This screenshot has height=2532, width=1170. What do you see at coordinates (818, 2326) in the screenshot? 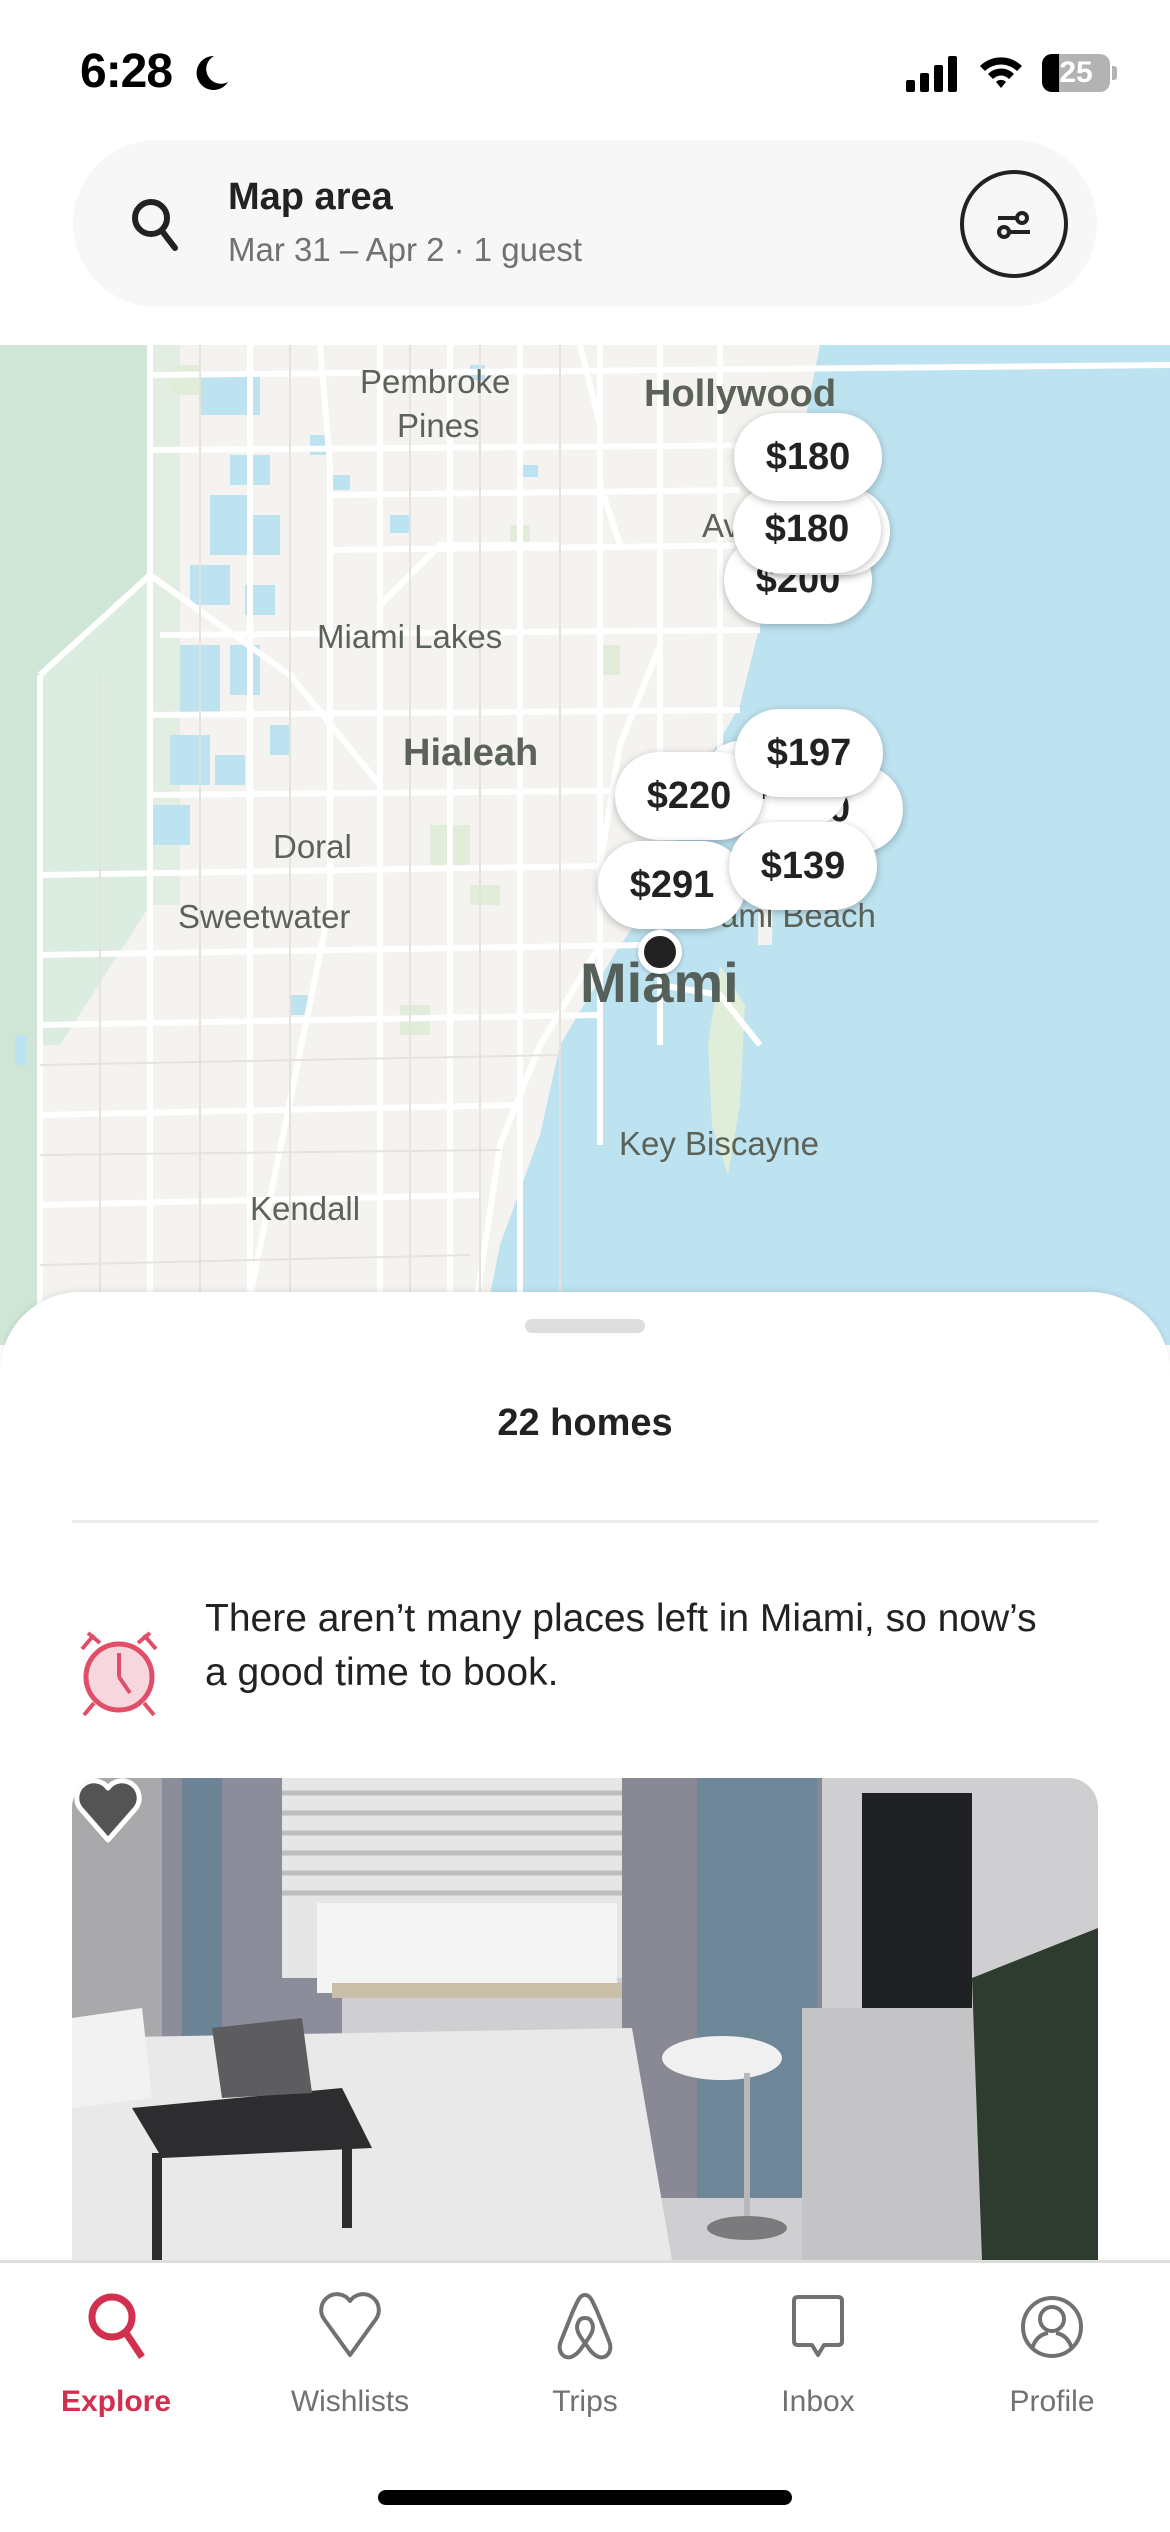
I see `message-bubble-icon` at bounding box center [818, 2326].